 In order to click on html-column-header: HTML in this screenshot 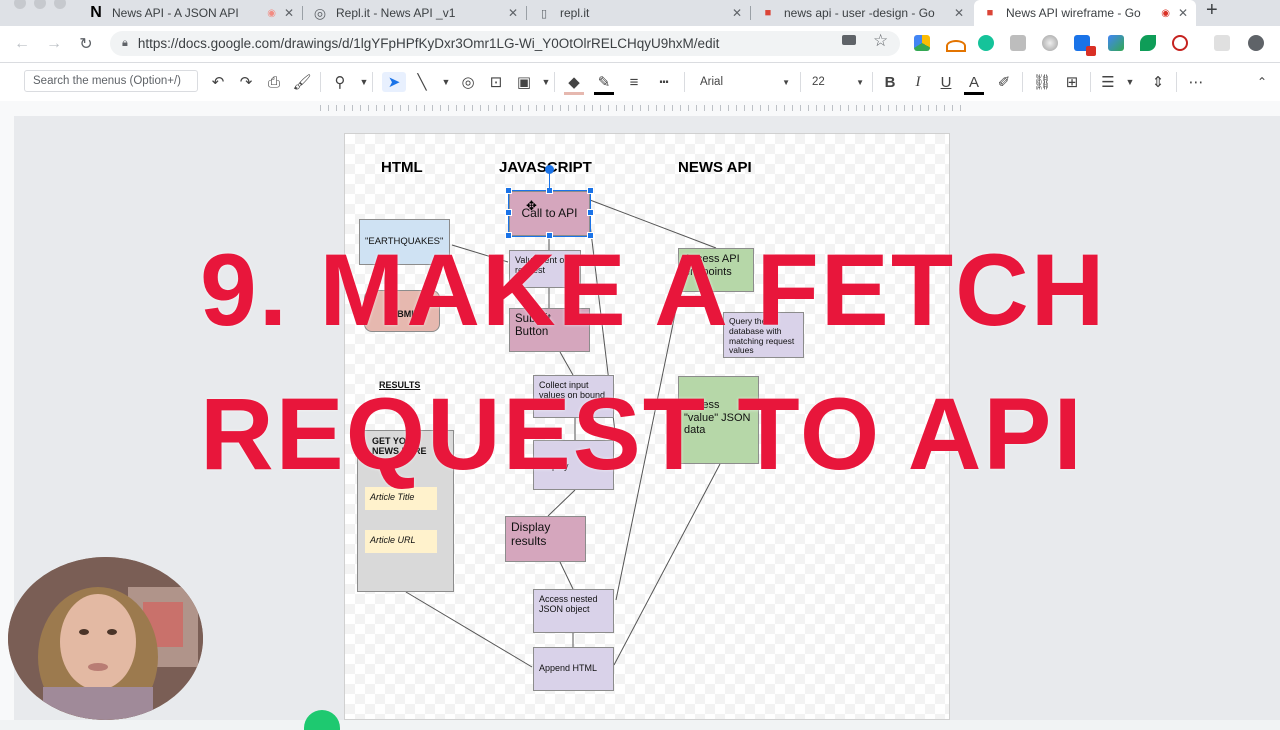, I will do `click(402, 167)`.